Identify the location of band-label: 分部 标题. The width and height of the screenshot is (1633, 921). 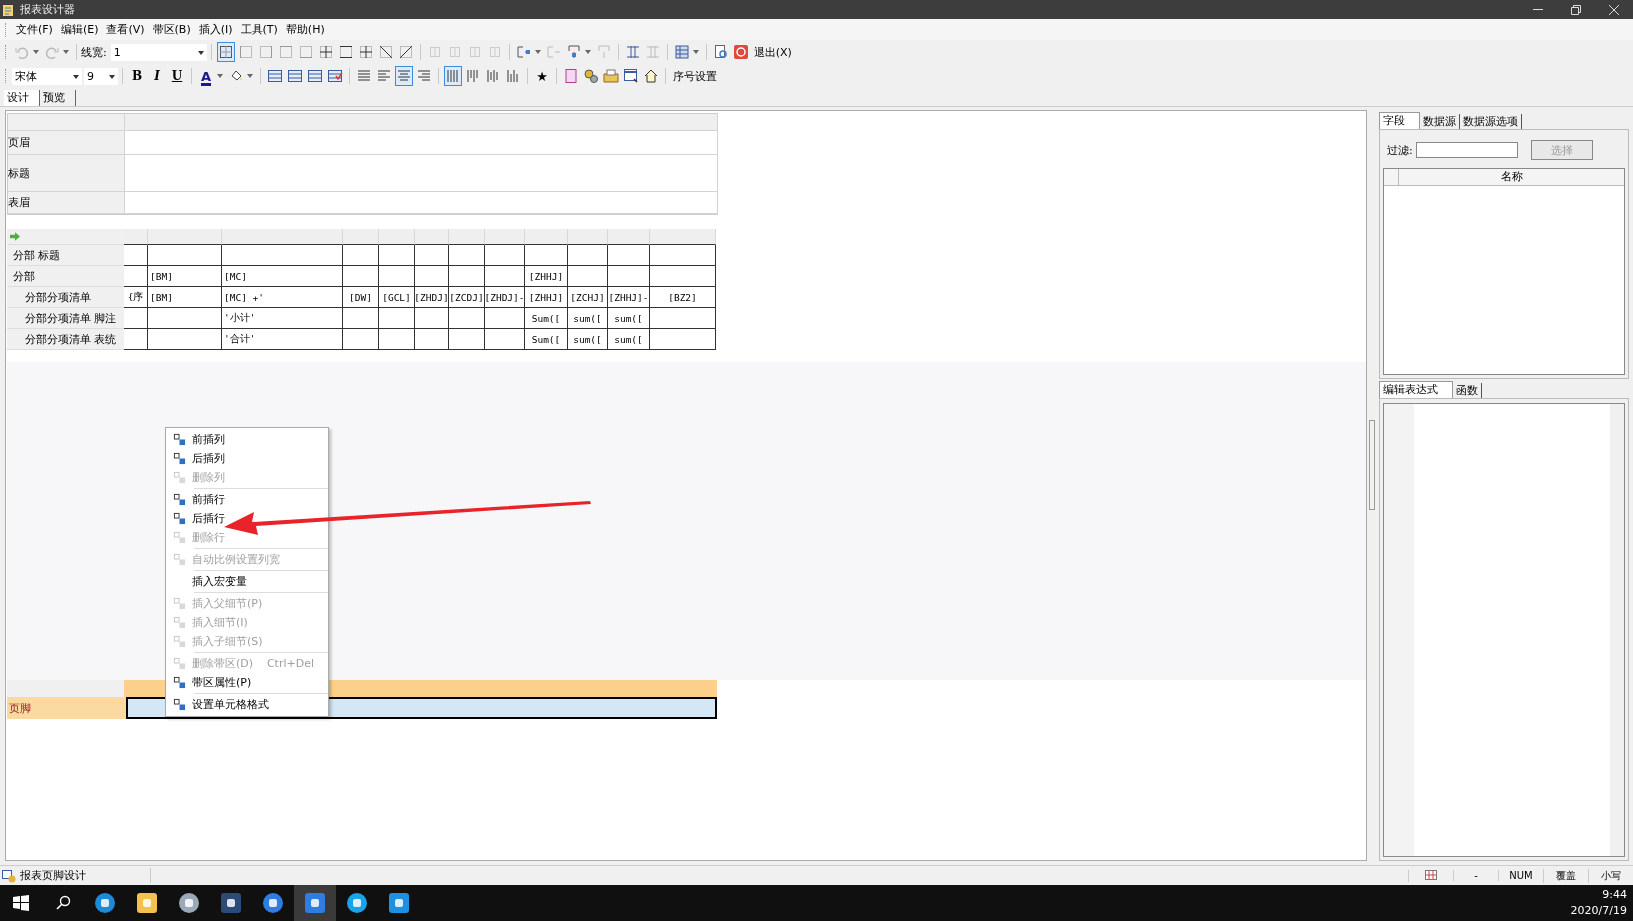
(65, 255).